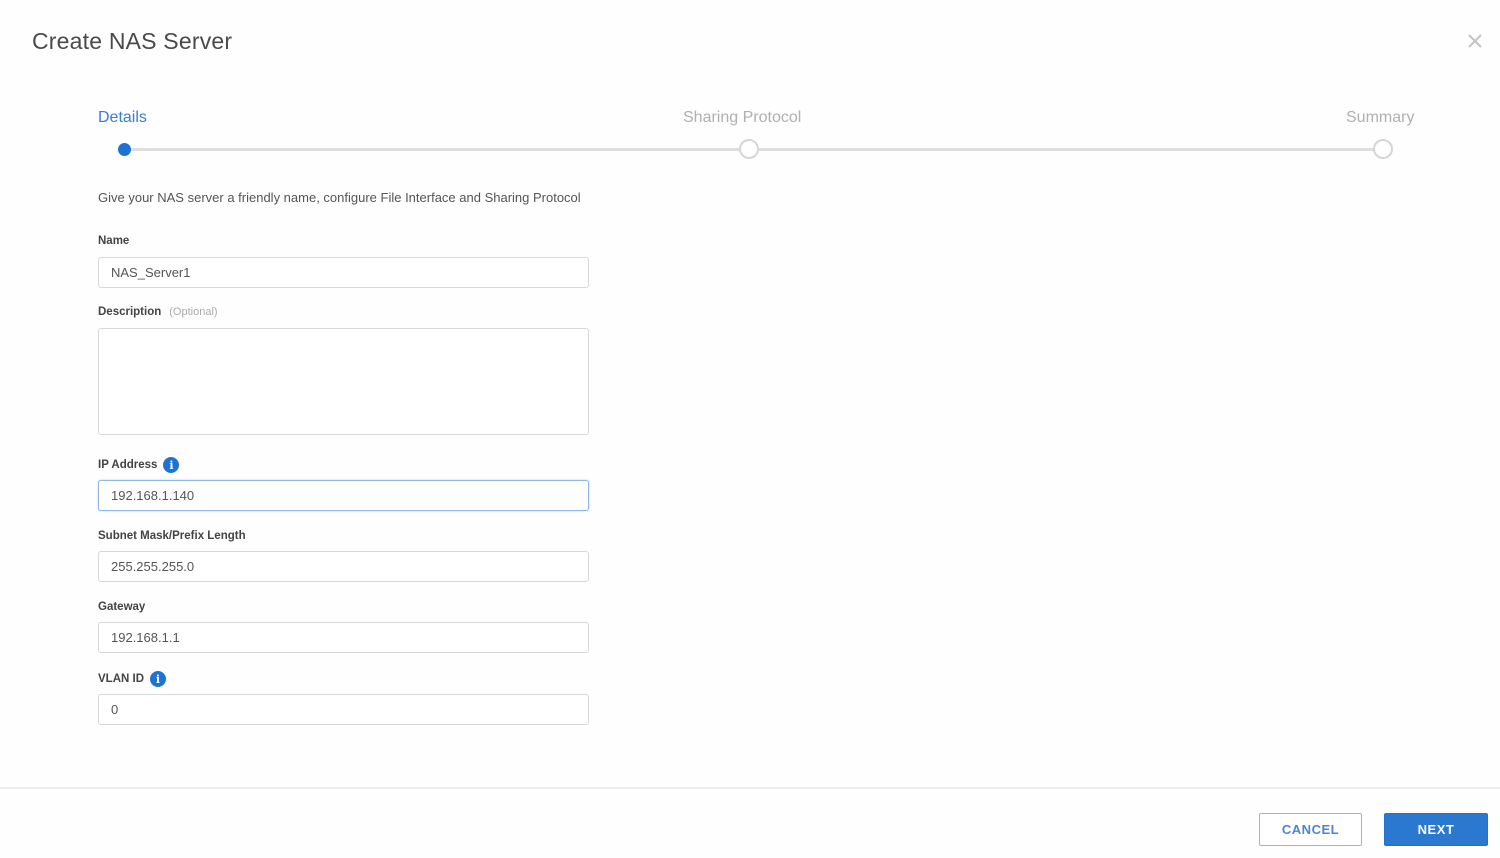 The width and height of the screenshot is (1500, 858). Describe the element at coordinates (1380, 117) in the screenshot. I see `step-summary: Summary` at that location.